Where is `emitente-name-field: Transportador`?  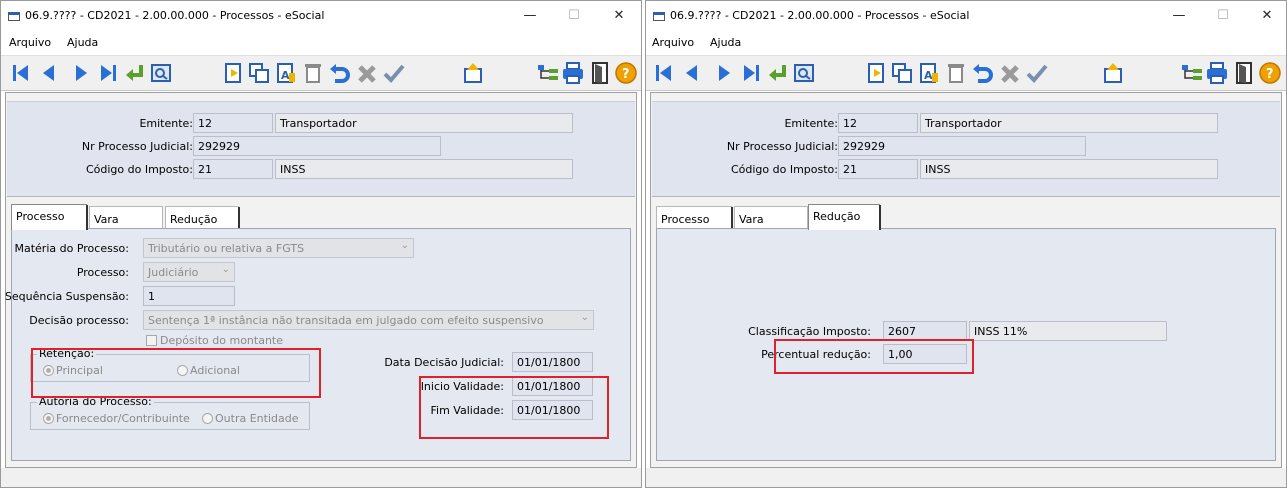 emitente-name-field: Transportador is located at coordinates (1069, 123).